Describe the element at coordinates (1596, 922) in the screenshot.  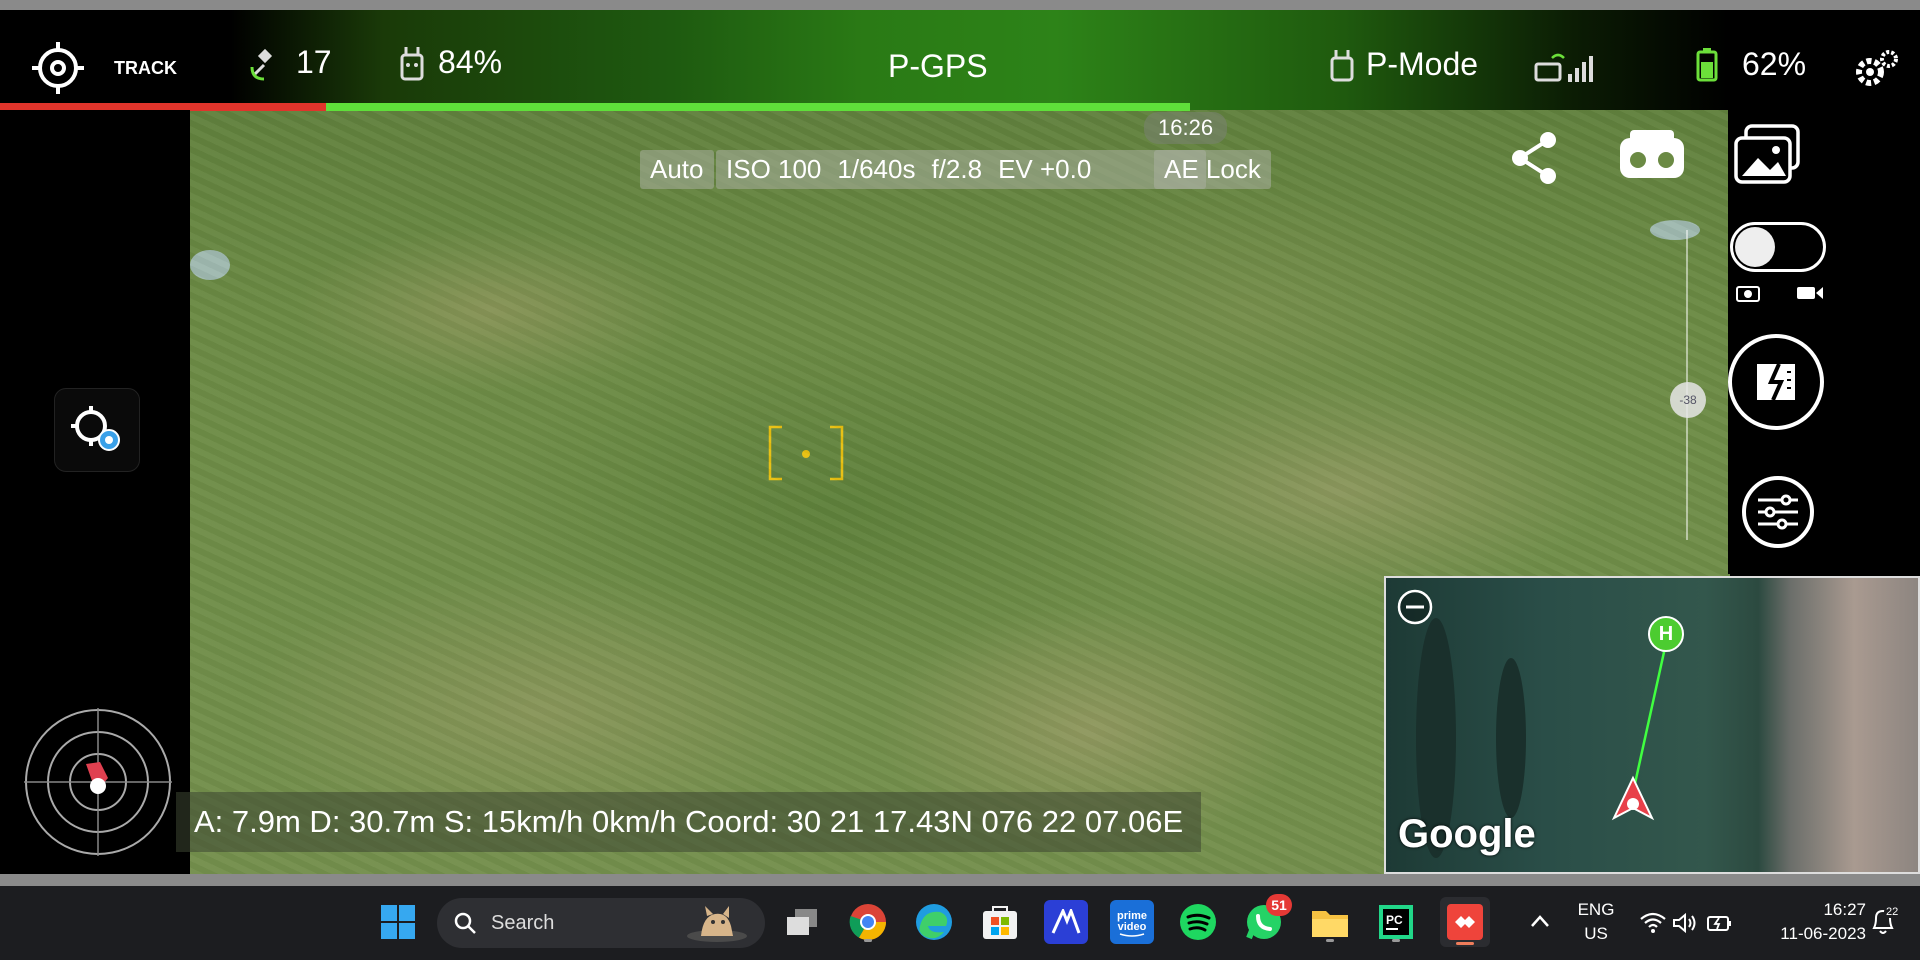
I see `language-indicator: ENG US` at that location.